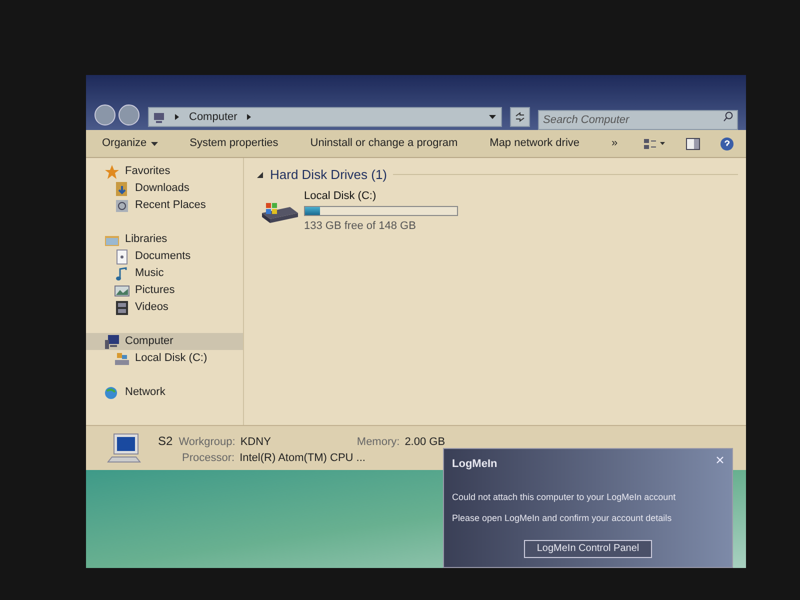 Image resolution: width=800 pixels, height=600 pixels. What do you see at coordinates (122, 188) in the screenshot?
I see `download-folder-icon` at bounding box center [122, 188].